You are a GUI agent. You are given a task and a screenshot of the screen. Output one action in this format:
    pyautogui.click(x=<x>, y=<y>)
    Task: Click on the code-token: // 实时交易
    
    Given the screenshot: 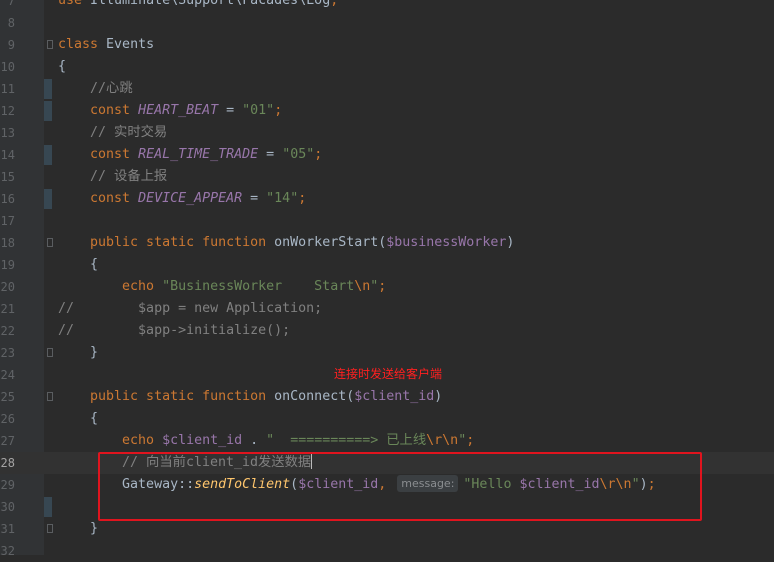 What is the action you would take?
    pyautogui.click(x=113, y=132)
    